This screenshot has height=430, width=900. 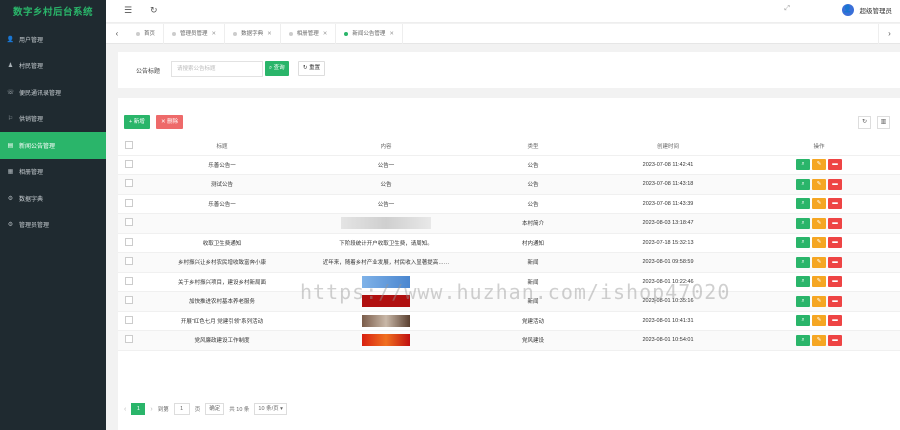 I want to click on batch-delete-button: ✕ 删除, so click(x=170, y=122).